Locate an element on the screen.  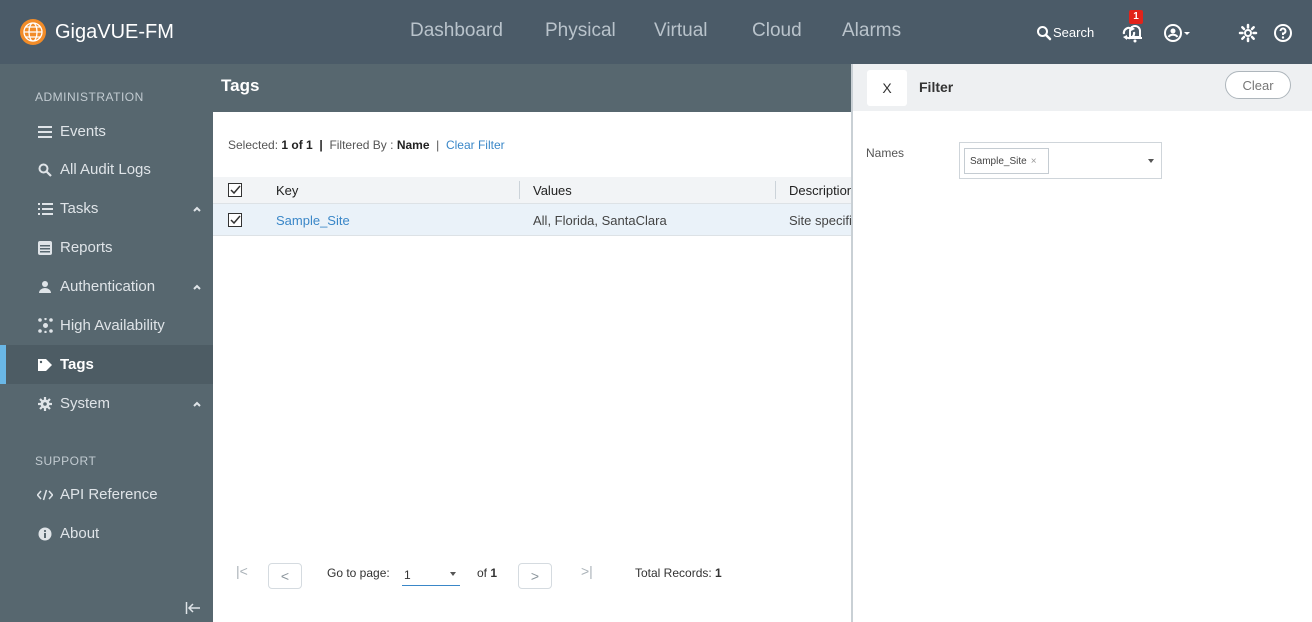
goto-page-label: Go to page: is located at coordinates (358, 573).